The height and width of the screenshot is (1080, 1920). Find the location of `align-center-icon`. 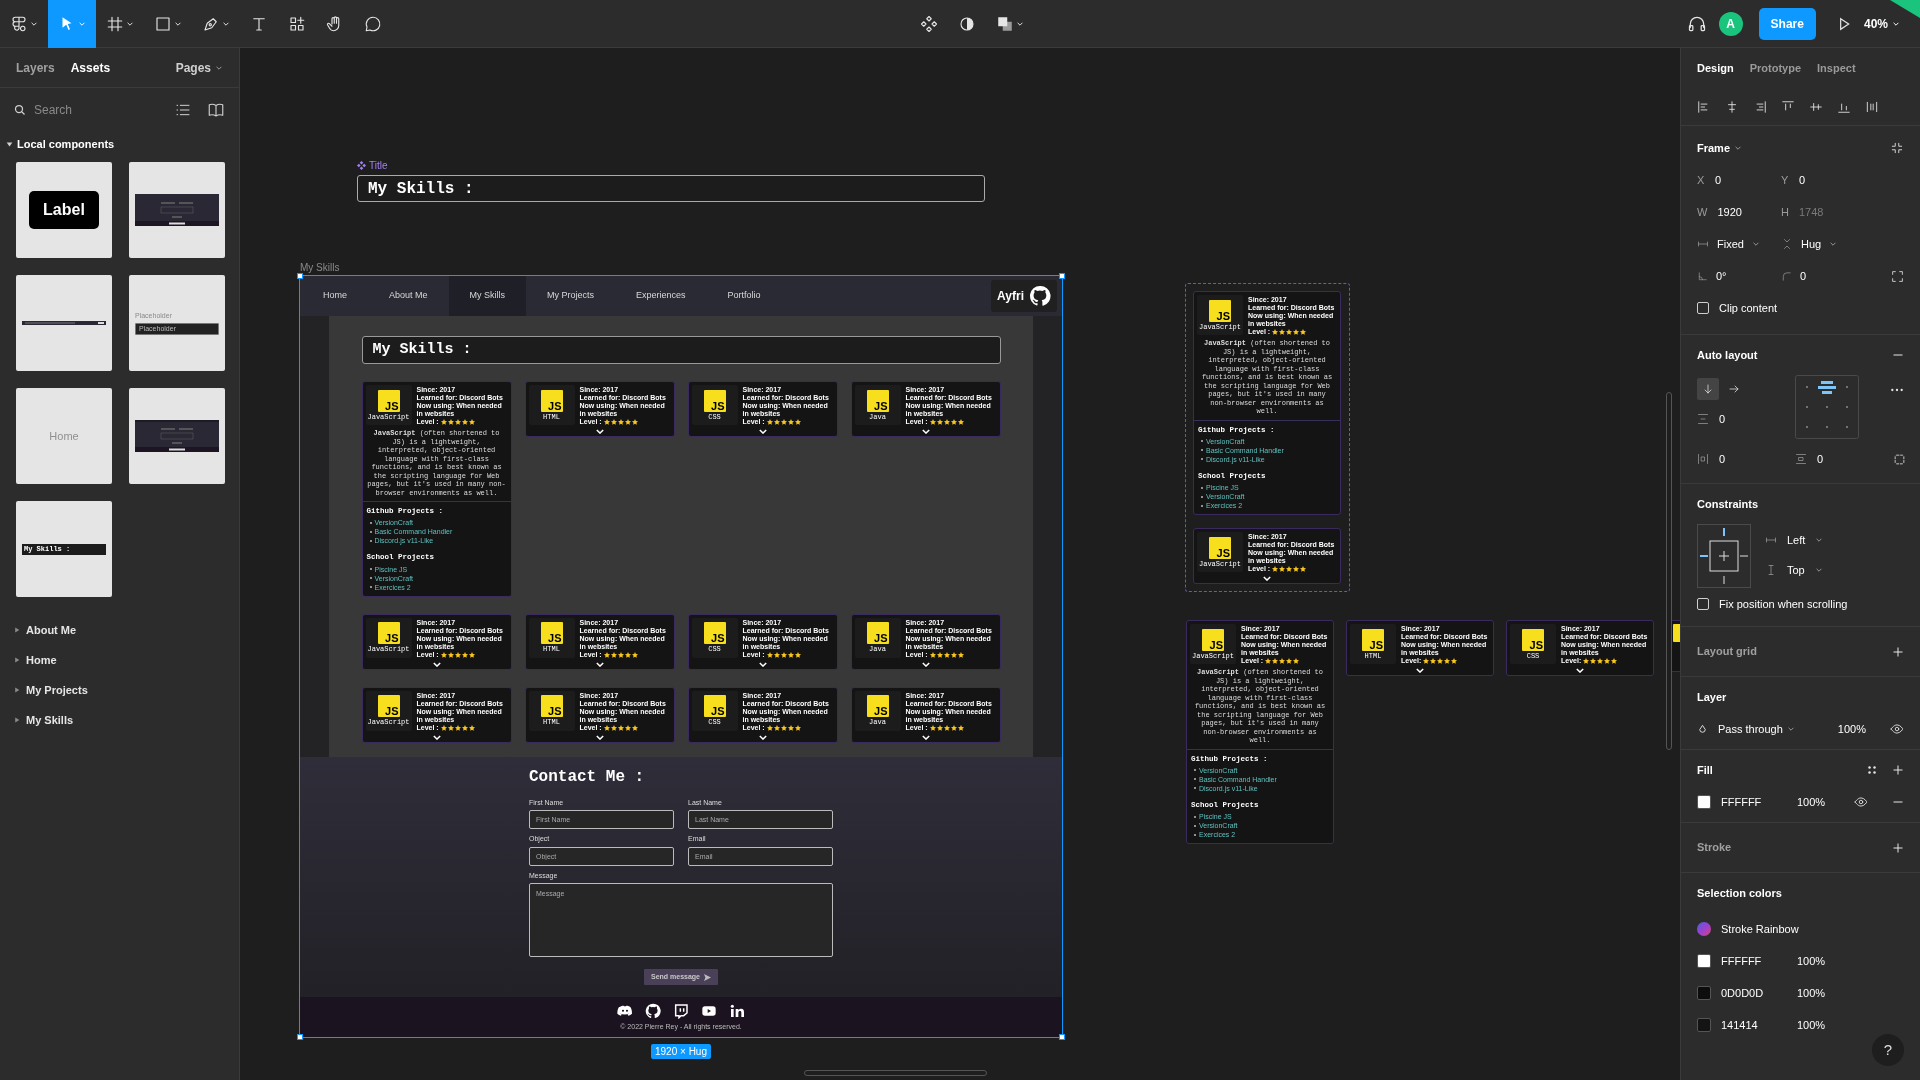

align-center-icon is located at coordinates (1732, 106).